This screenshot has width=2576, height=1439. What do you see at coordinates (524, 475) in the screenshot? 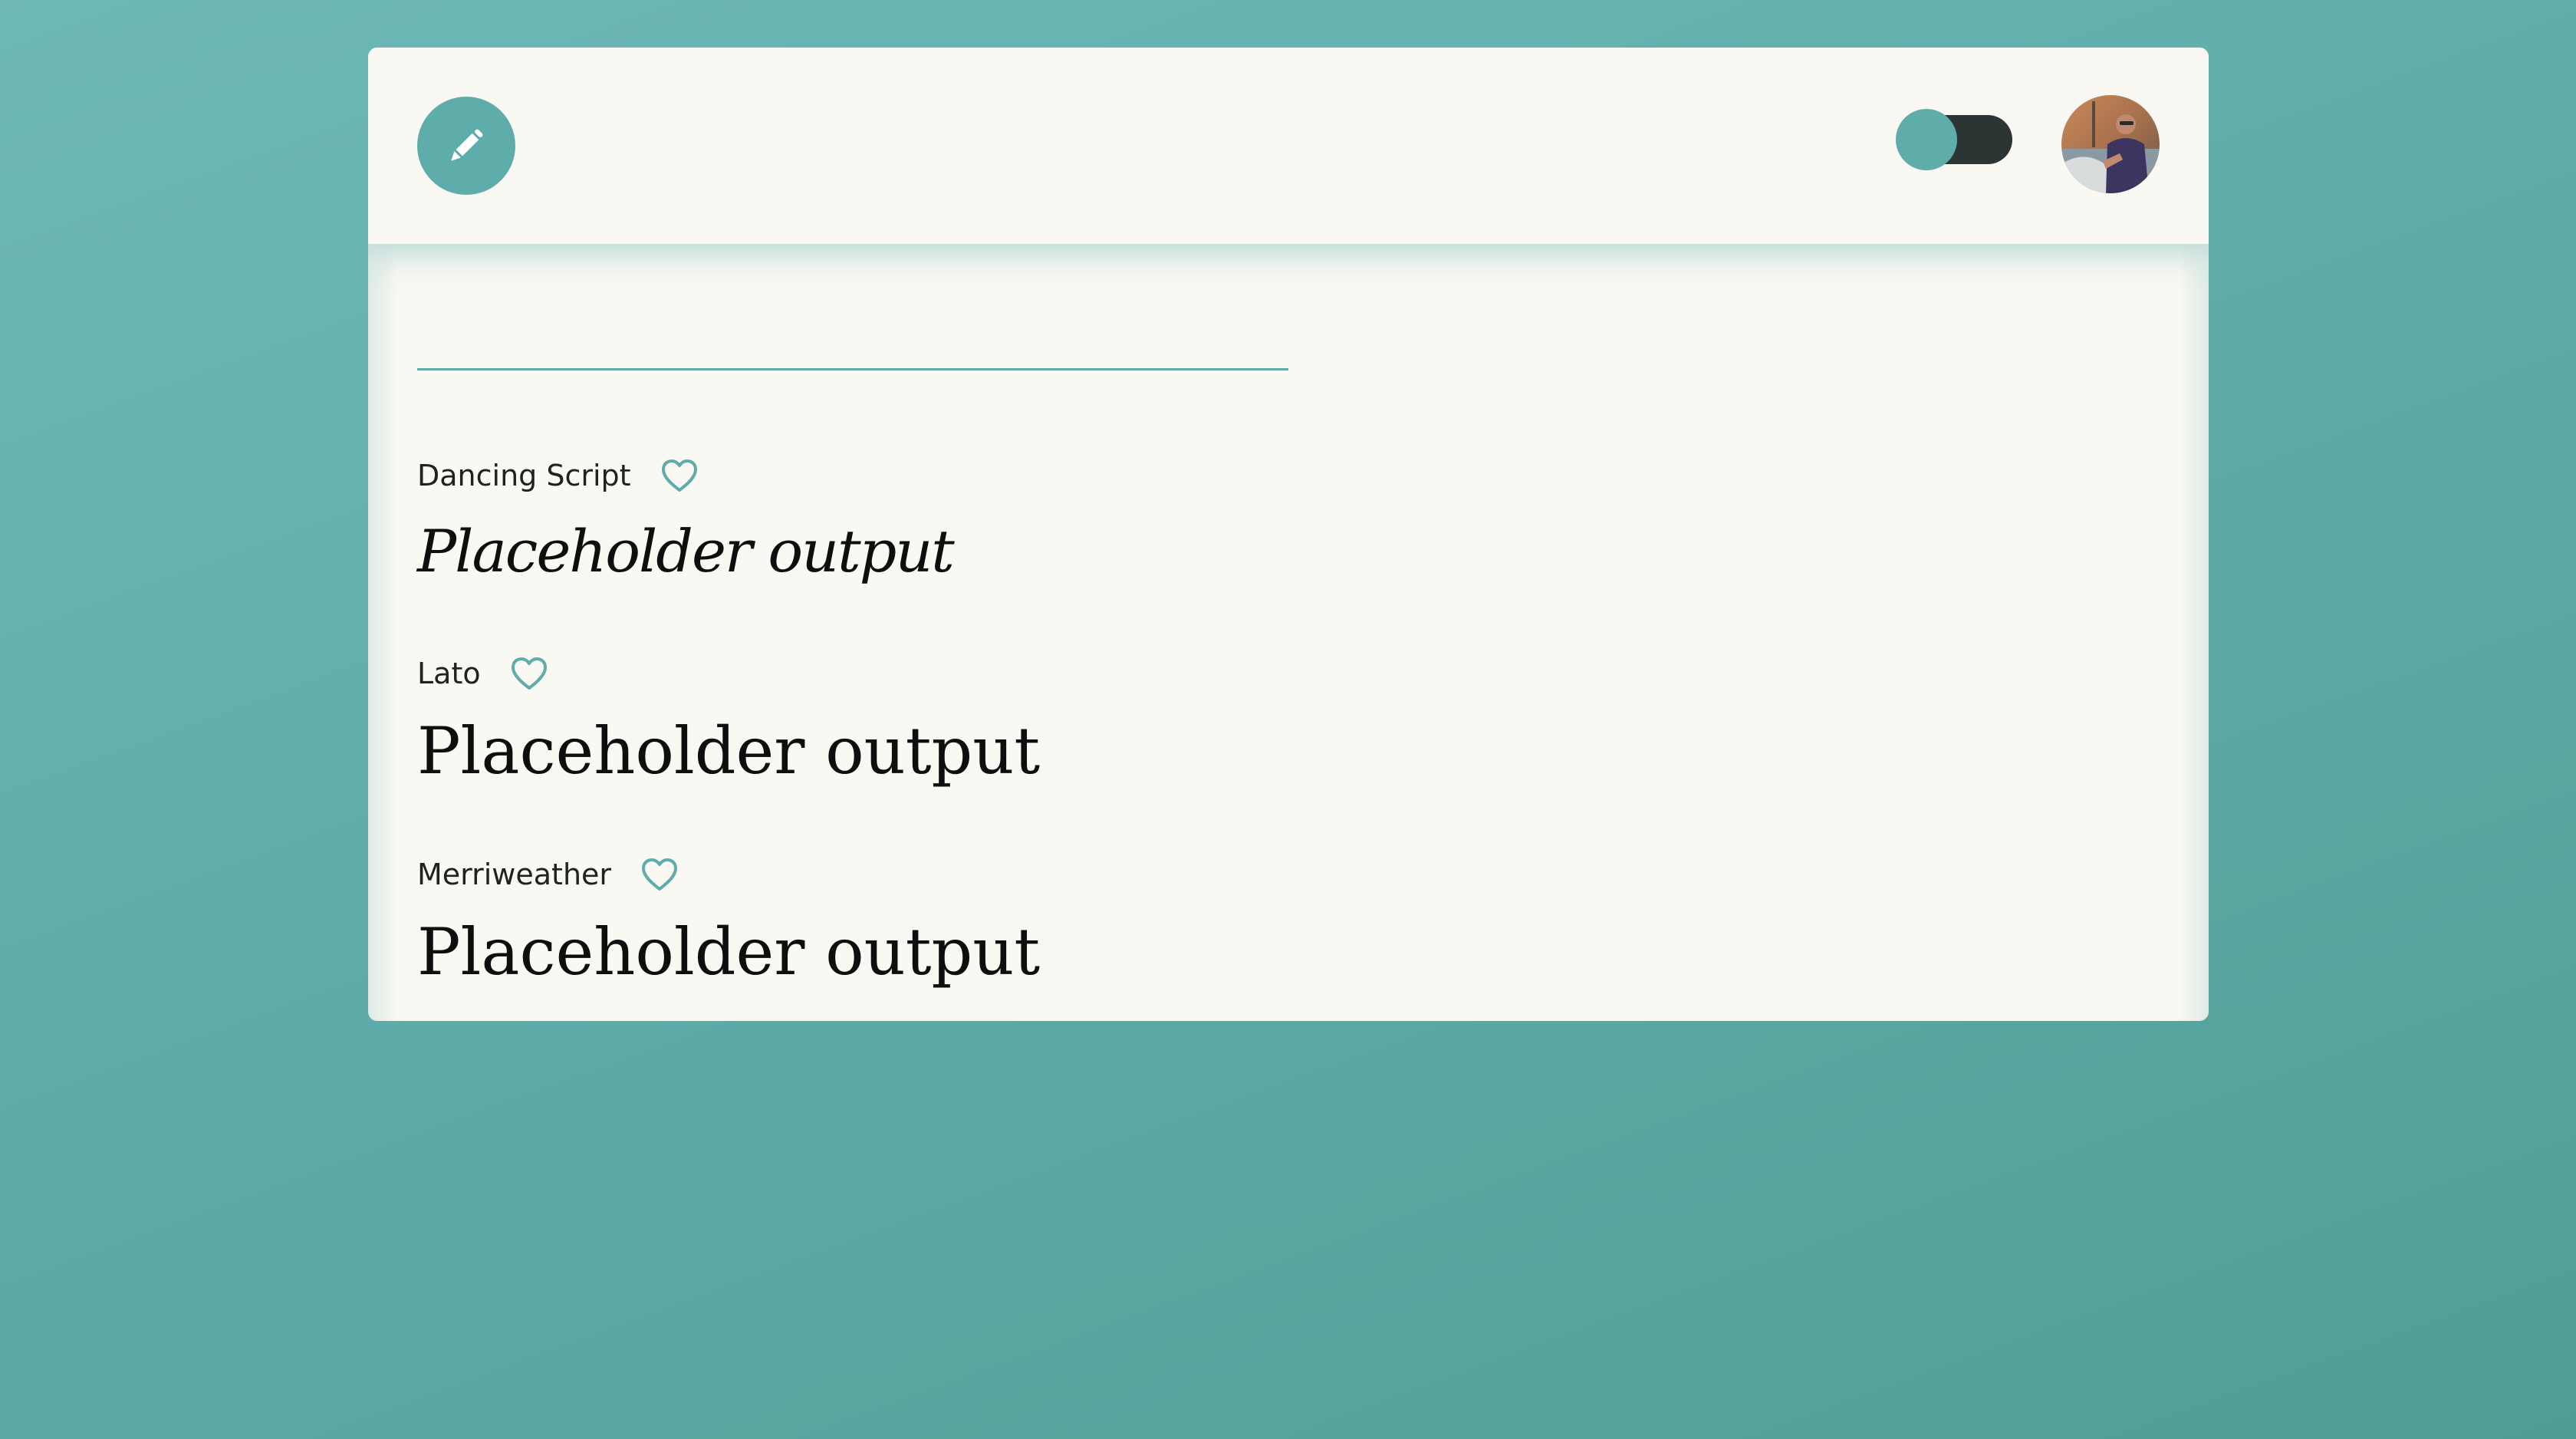
I see `font-name: Dancing Script` at bounding box center [524, 475].